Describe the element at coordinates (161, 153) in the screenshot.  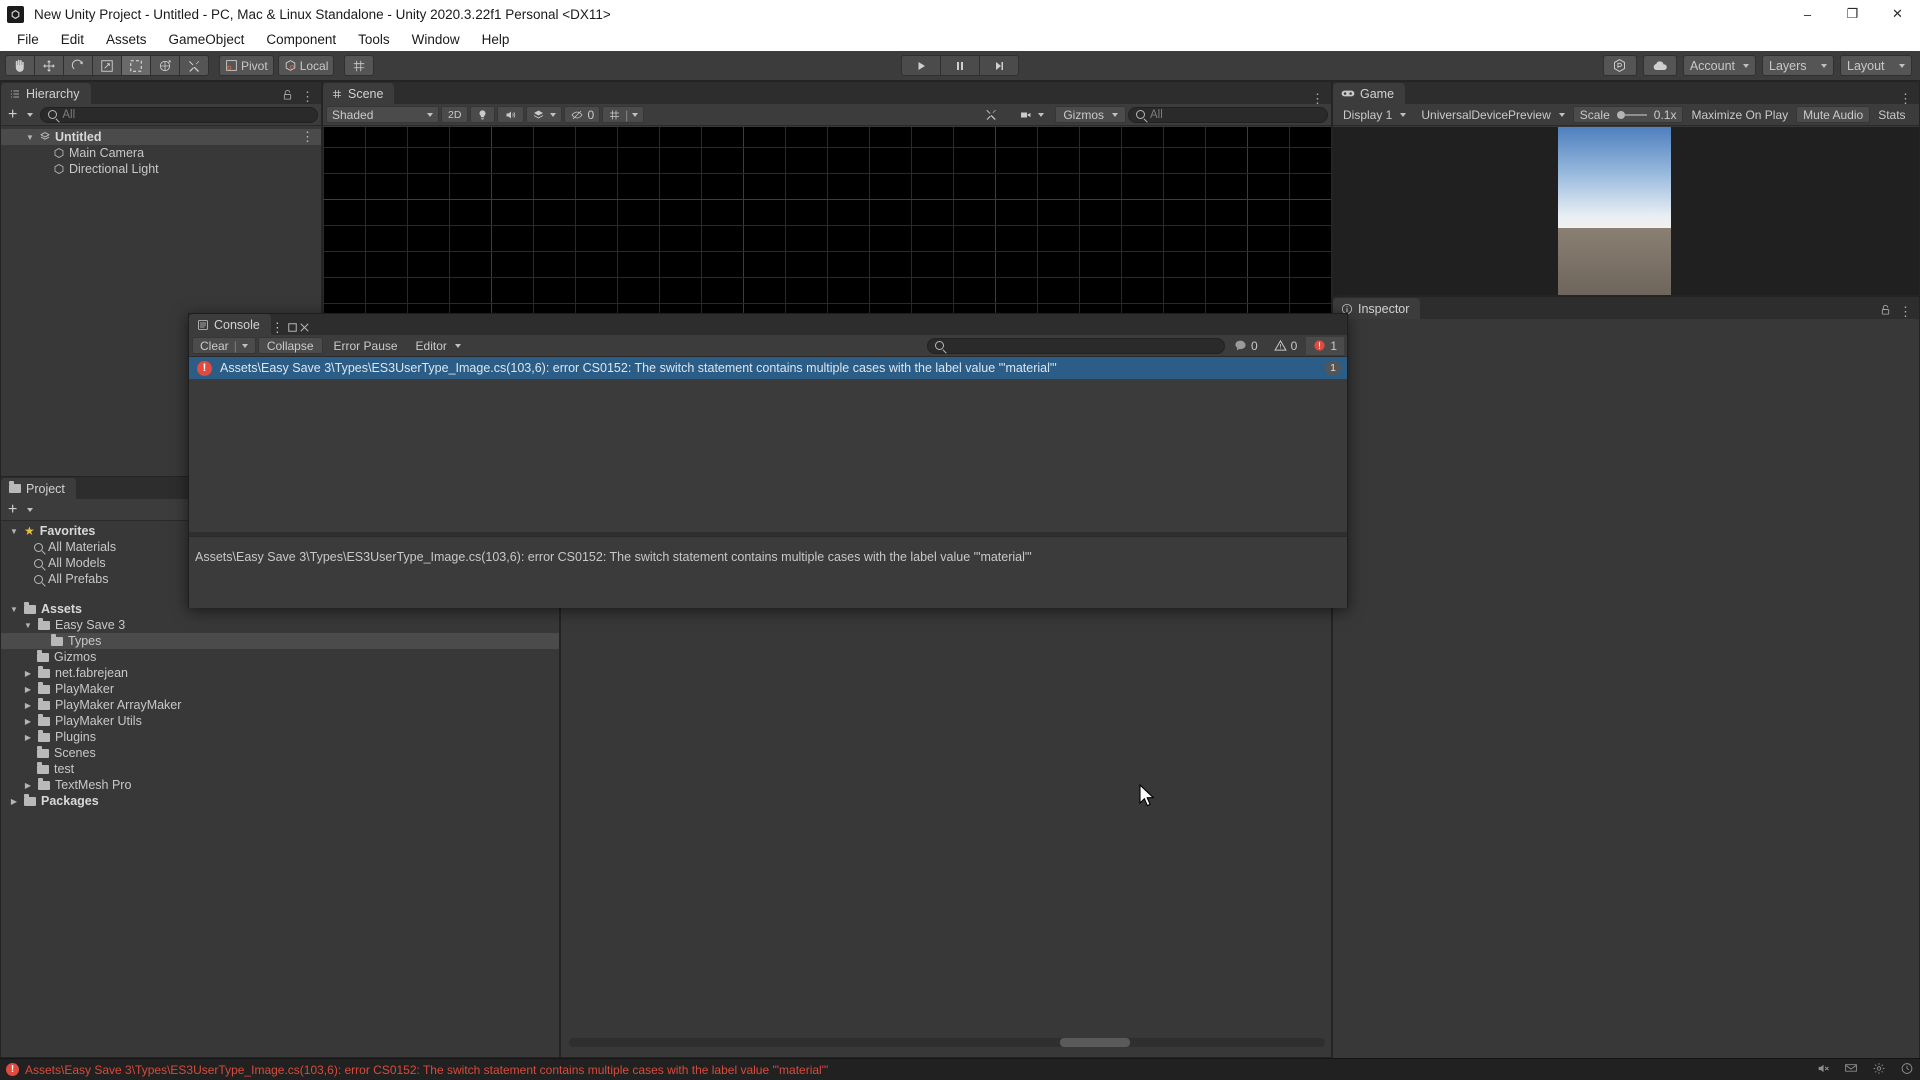
I see `hierarchy-item-main-camera: Main Camera` at that location.